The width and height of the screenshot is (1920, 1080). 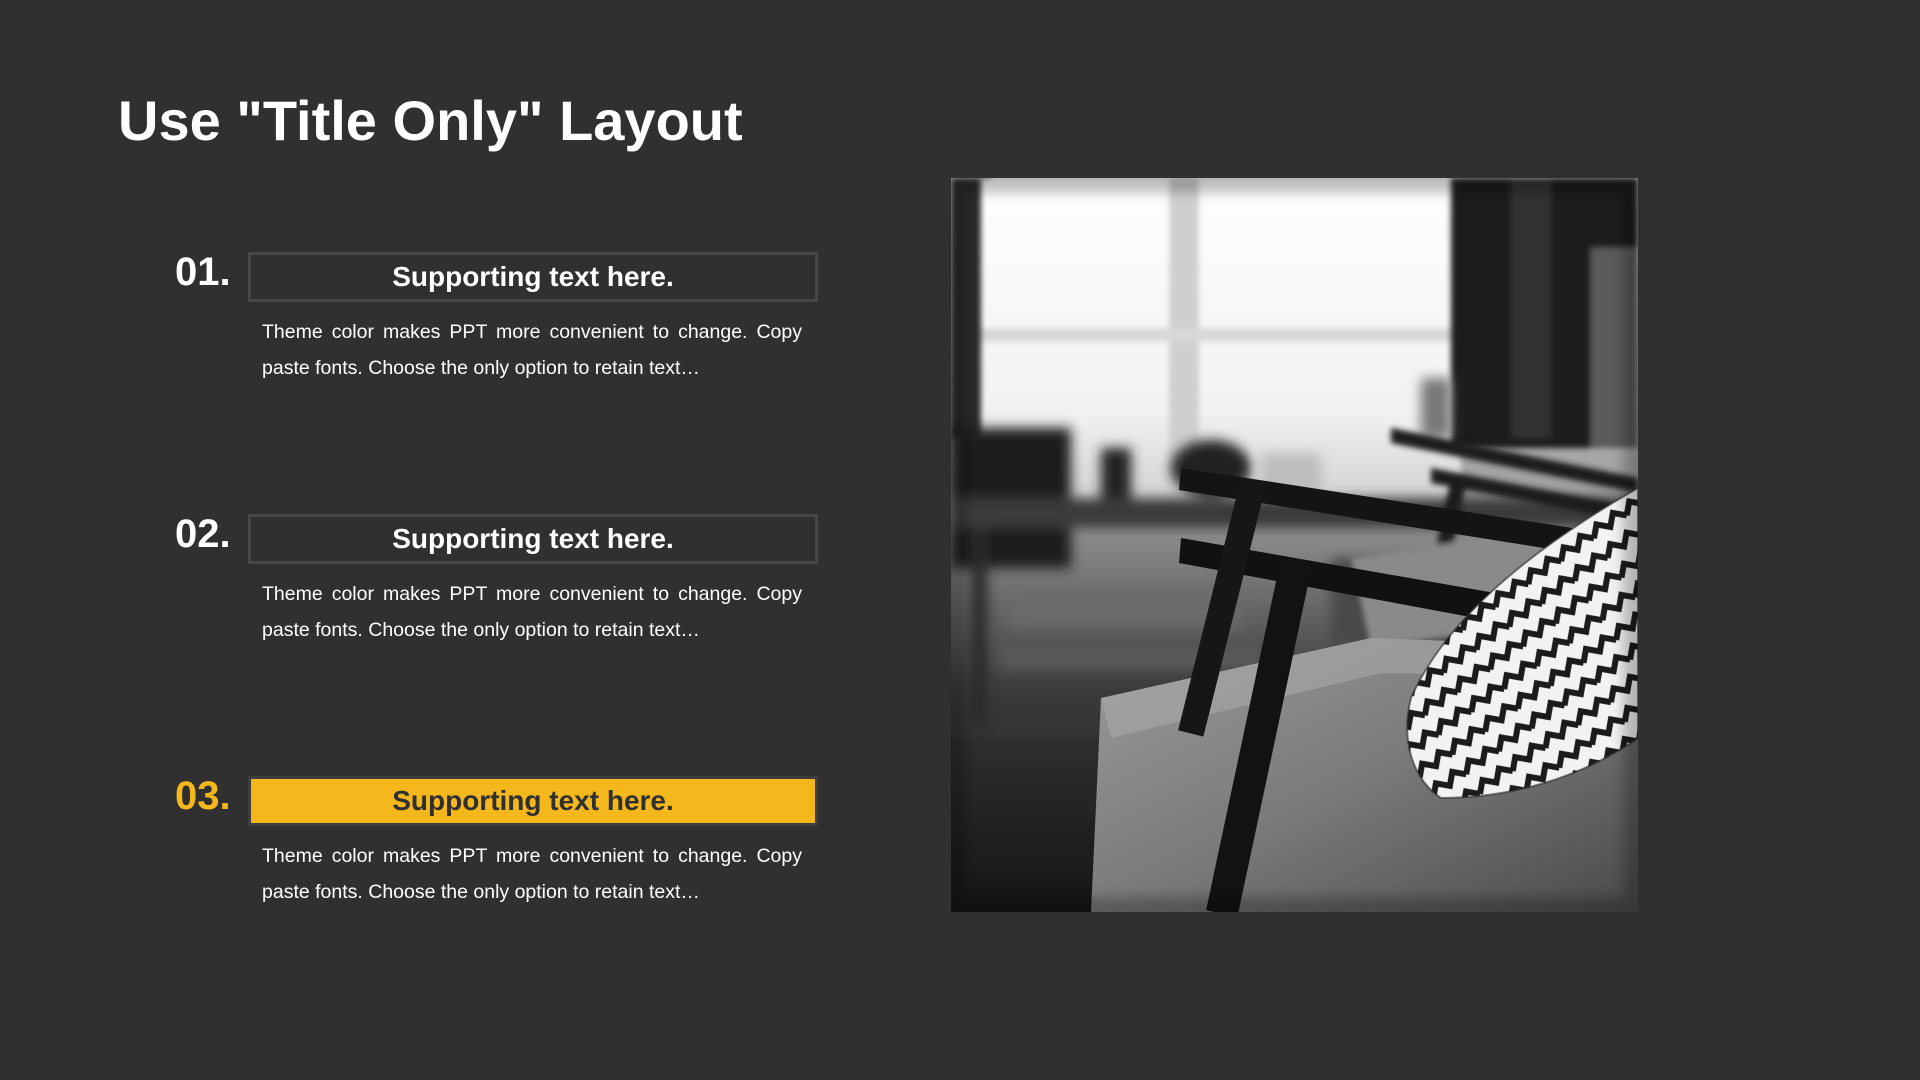 I want to click on slide-title: Use "Title Only" Layout, so click(x=430, y=120).